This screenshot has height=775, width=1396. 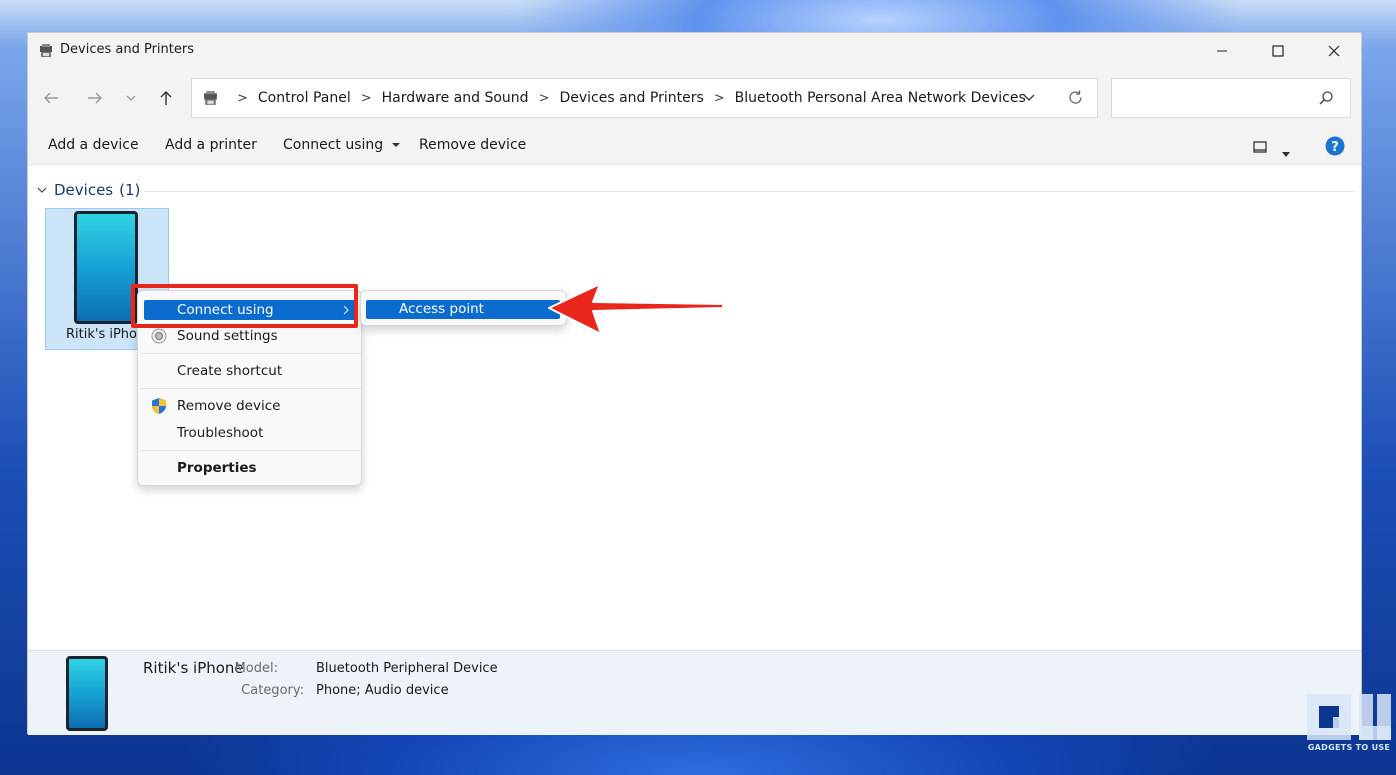 I want to click on address-dropdown-button, so click(x=1029, y=99).